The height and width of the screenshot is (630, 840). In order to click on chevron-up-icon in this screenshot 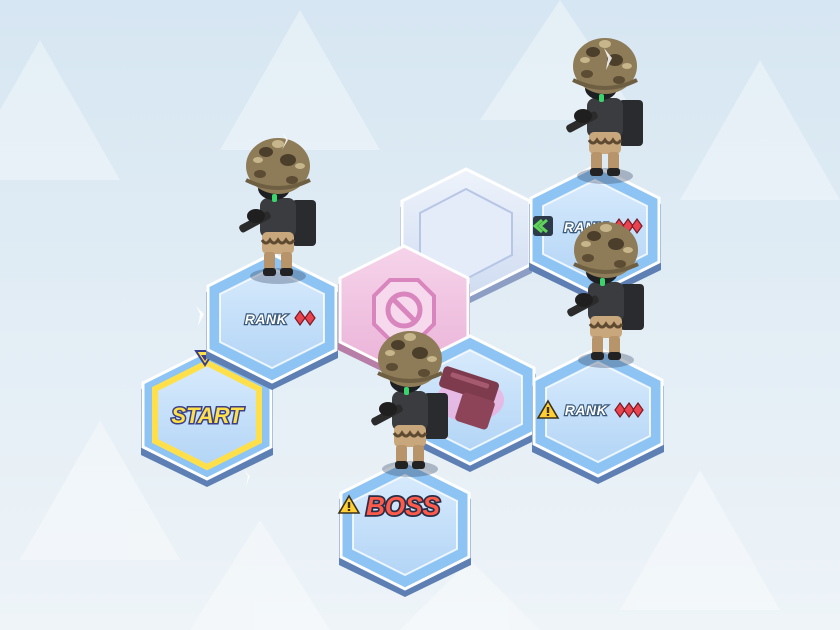, I will do `click(542, 226)`.